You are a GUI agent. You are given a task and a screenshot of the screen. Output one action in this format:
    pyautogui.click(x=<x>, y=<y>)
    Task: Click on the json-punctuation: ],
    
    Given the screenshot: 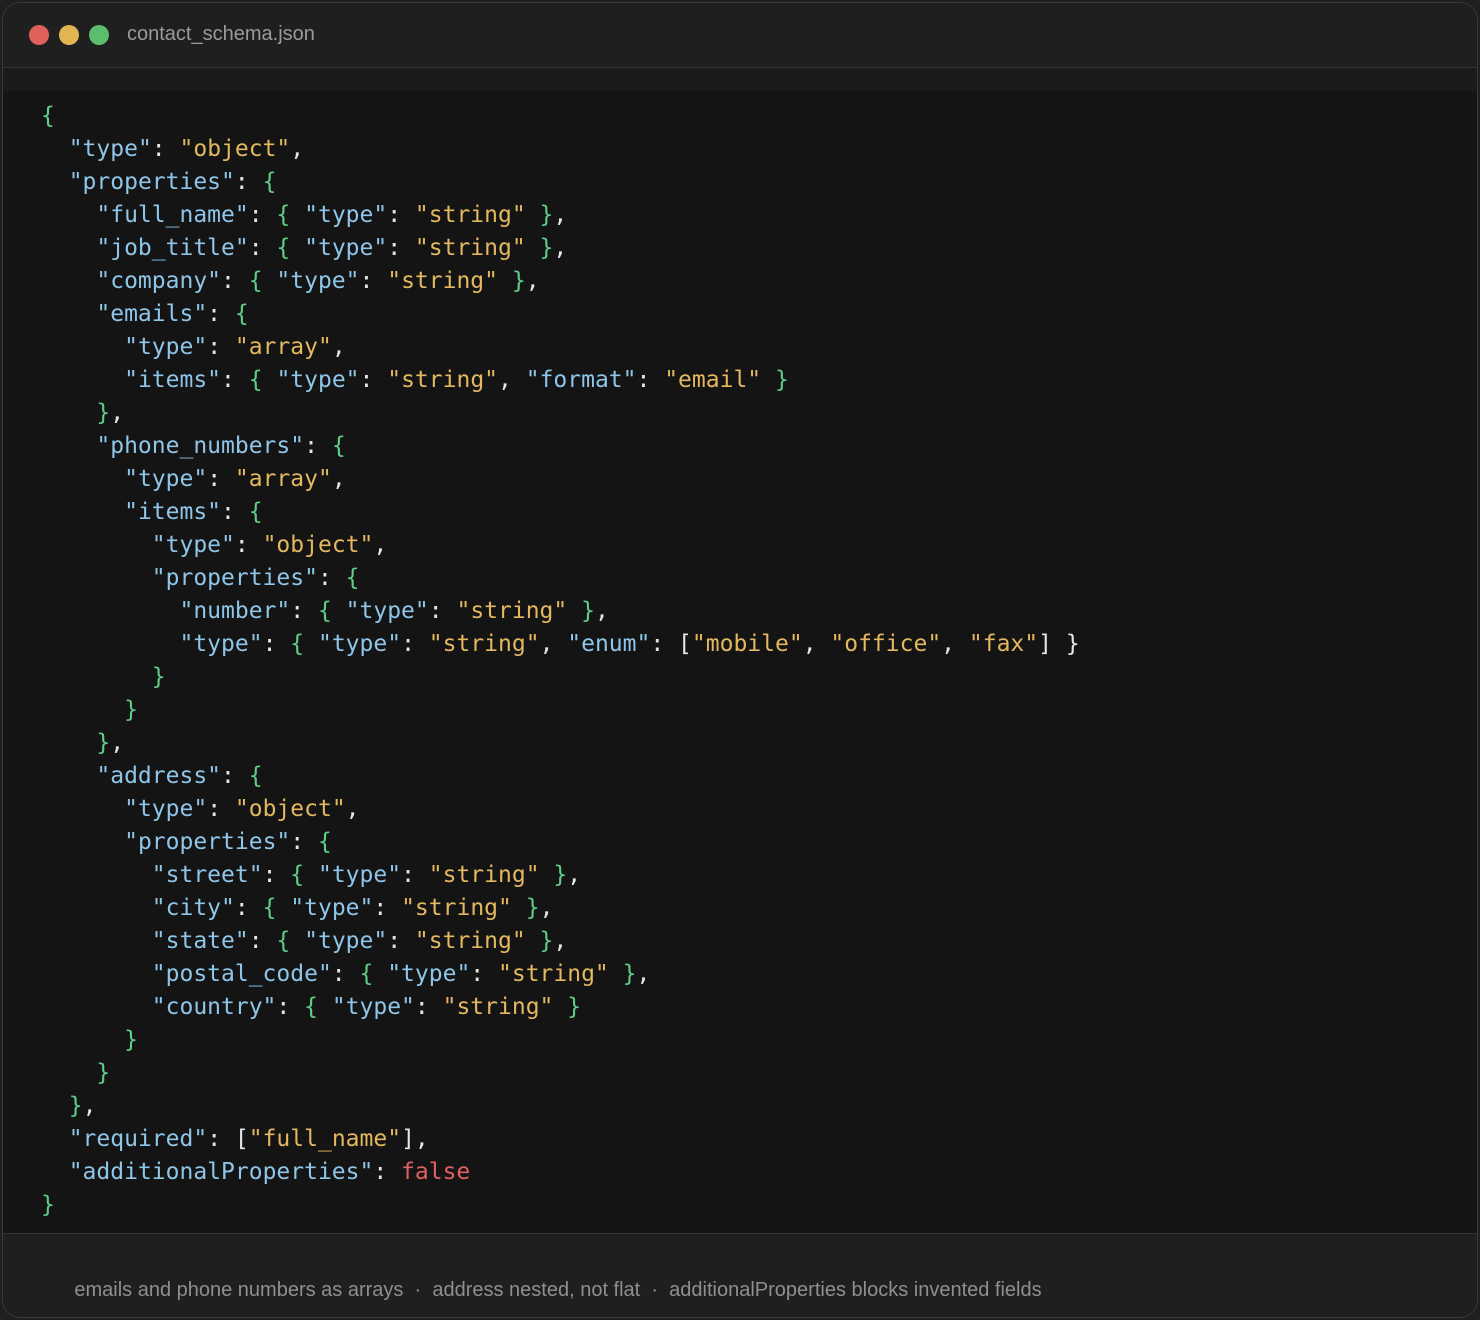 What is the action you would take?
    pyautogui.click(x=415, y=1139)
    